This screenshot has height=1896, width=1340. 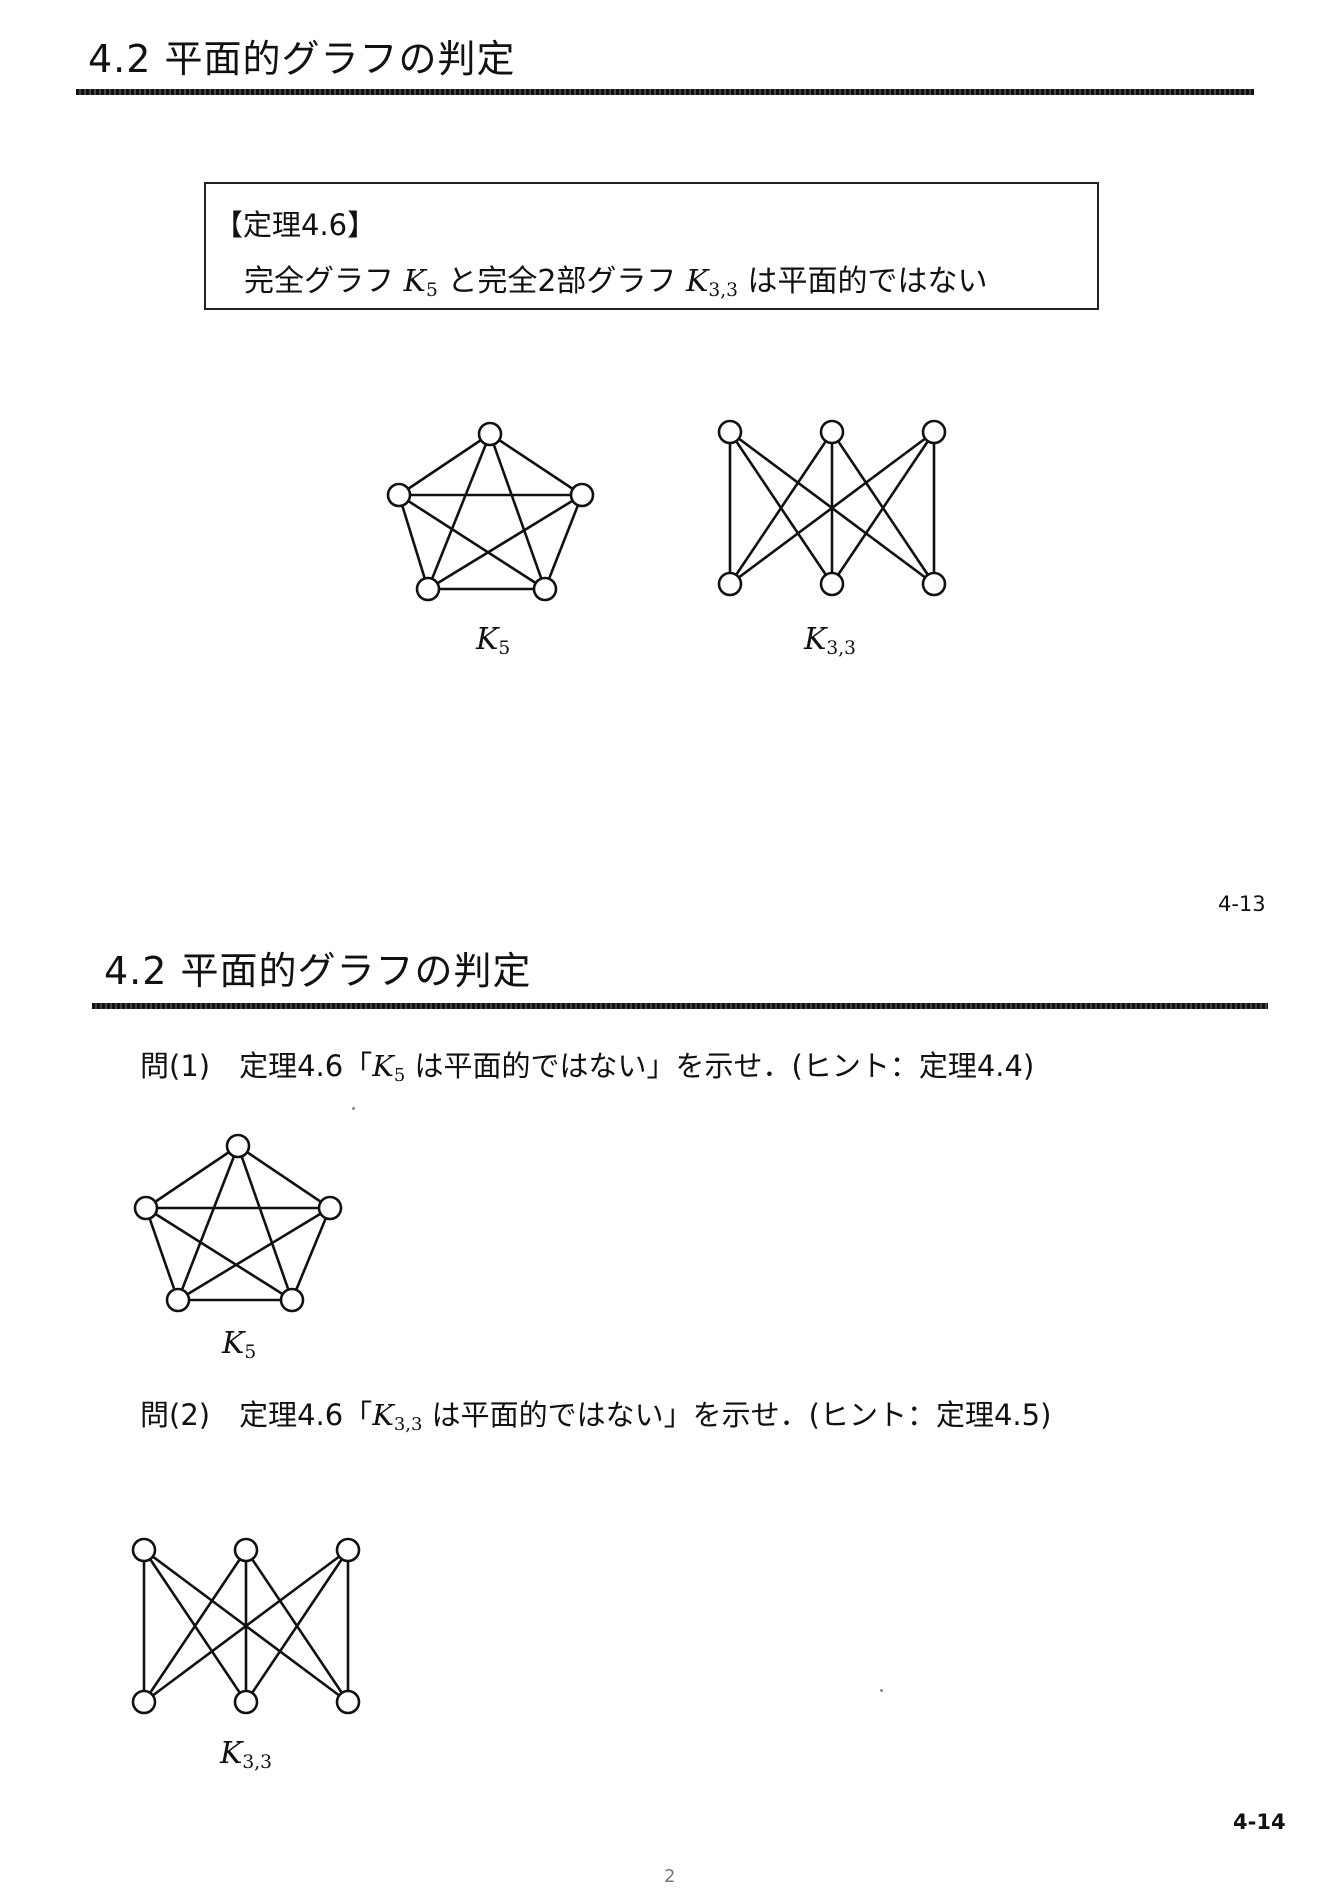 What do you see at coordinates (862, 281) in the screenshot?
I see `theorem-text-3: は平面的ではない` at bounding box center [862, 281].